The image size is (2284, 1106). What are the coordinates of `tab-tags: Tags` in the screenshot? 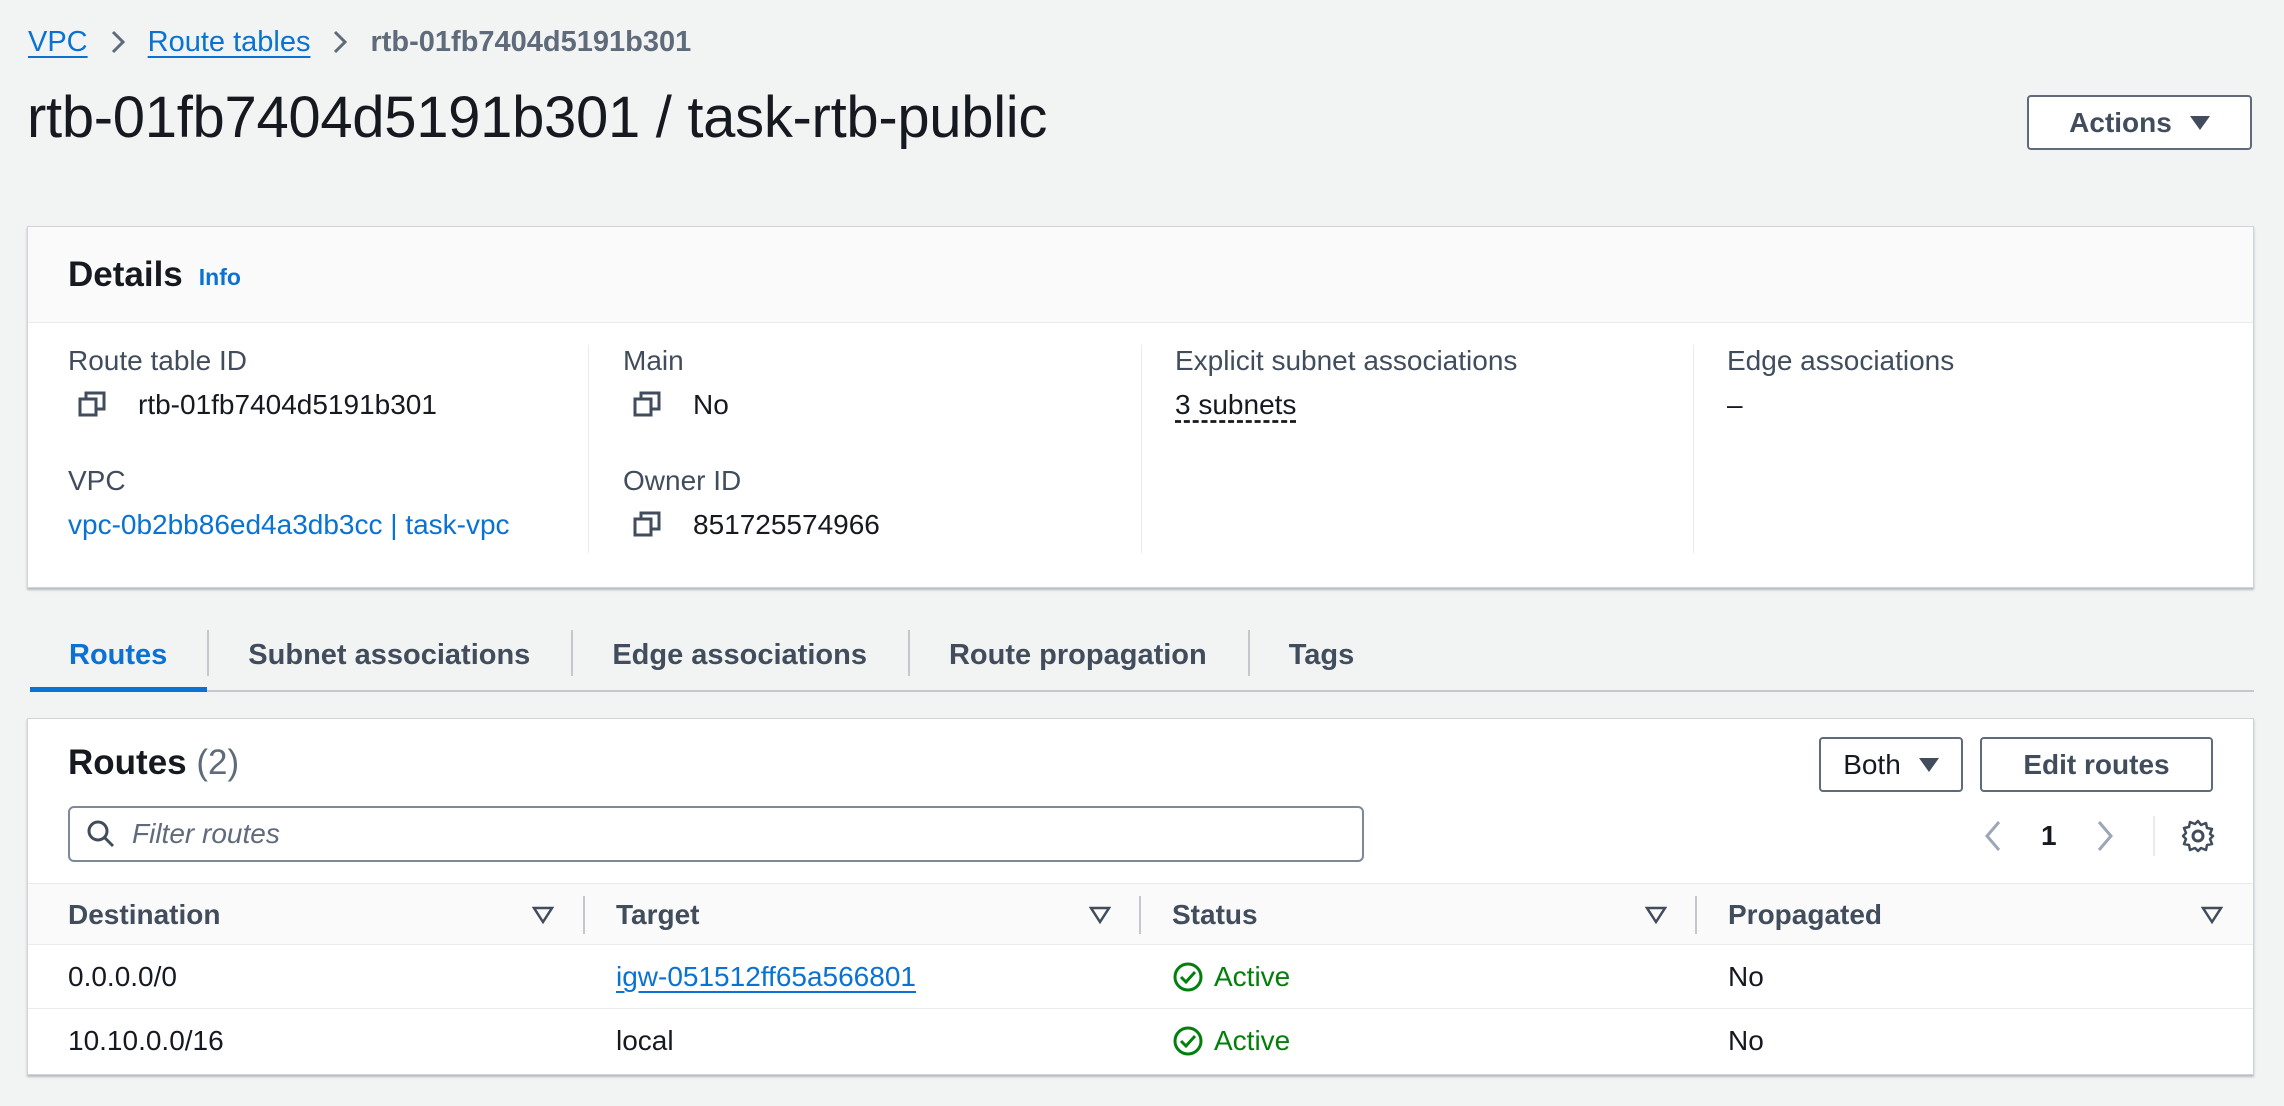 It's located at (1321, 655).